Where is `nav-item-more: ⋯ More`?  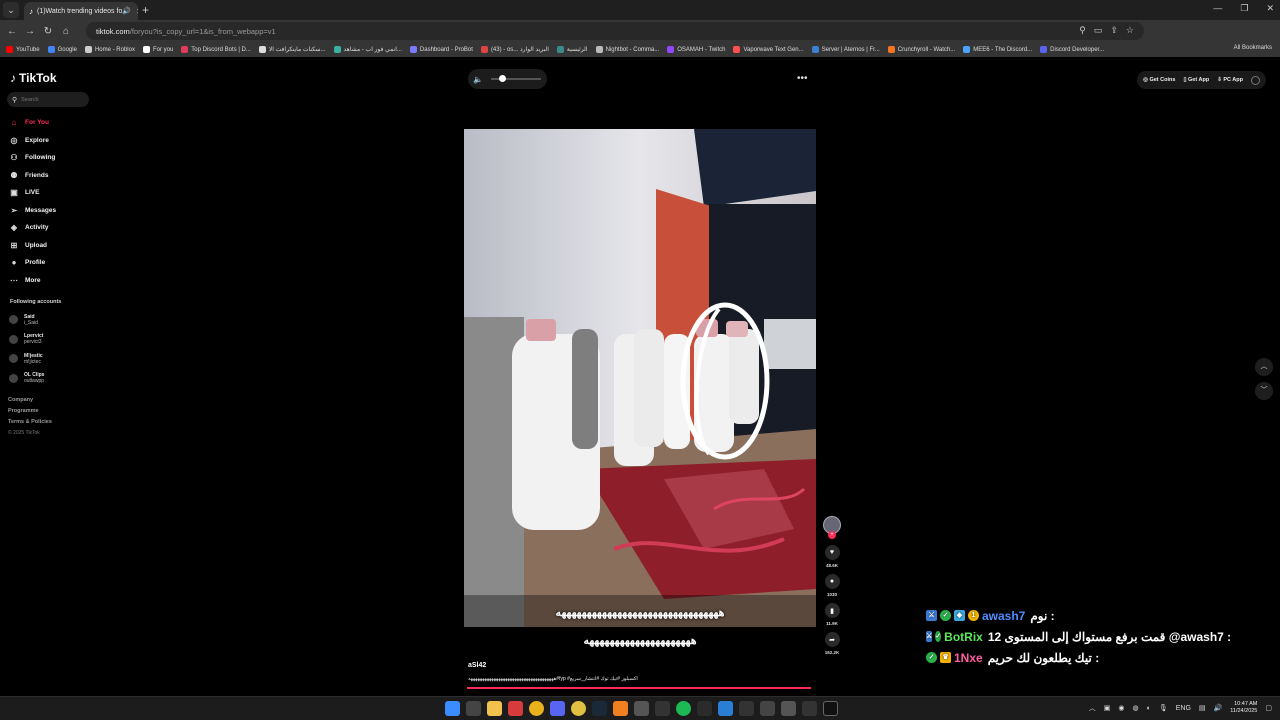 nav-item-more: ⋯ More is located at coordinates (54, 281).